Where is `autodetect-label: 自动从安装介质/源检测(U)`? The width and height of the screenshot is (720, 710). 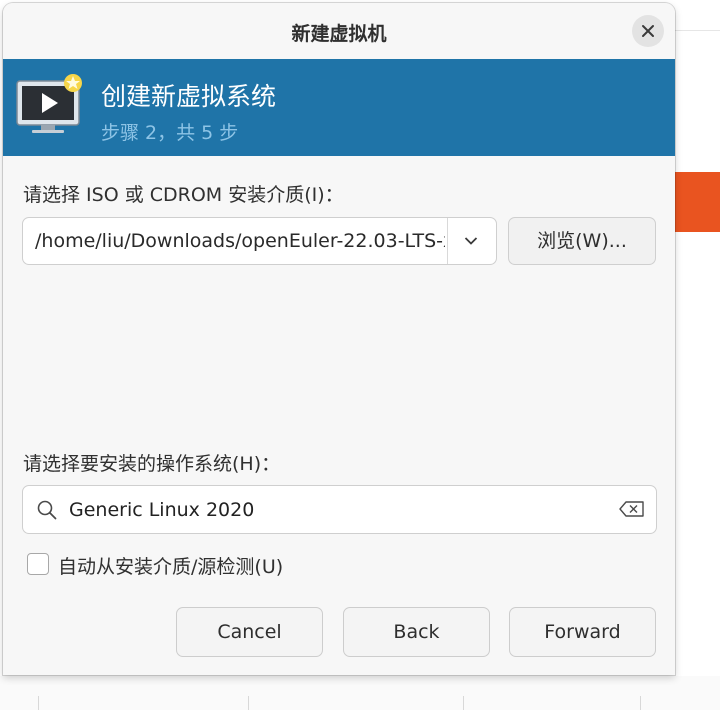
autodetect-label: 自动从安装介质/源检测(U) is located at coordinates (170, 565).